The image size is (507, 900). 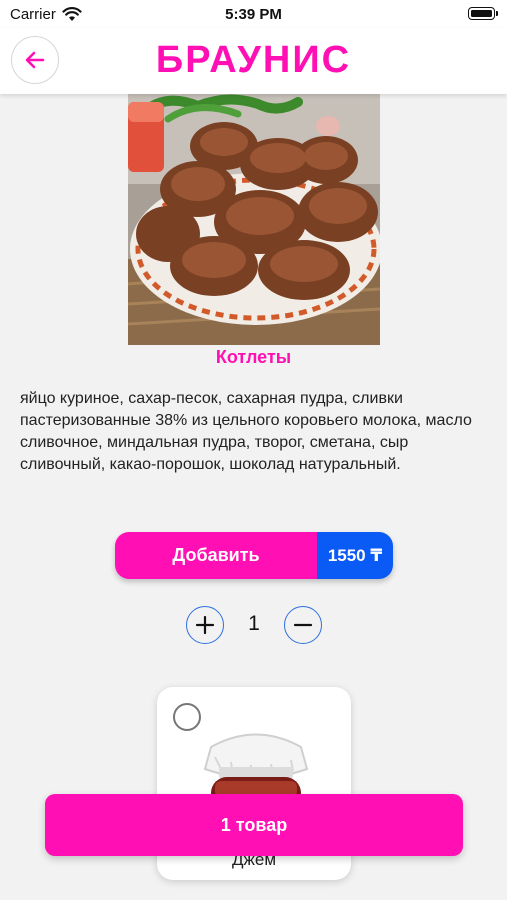 I want to click on product-image, so click(x=254, y=219).